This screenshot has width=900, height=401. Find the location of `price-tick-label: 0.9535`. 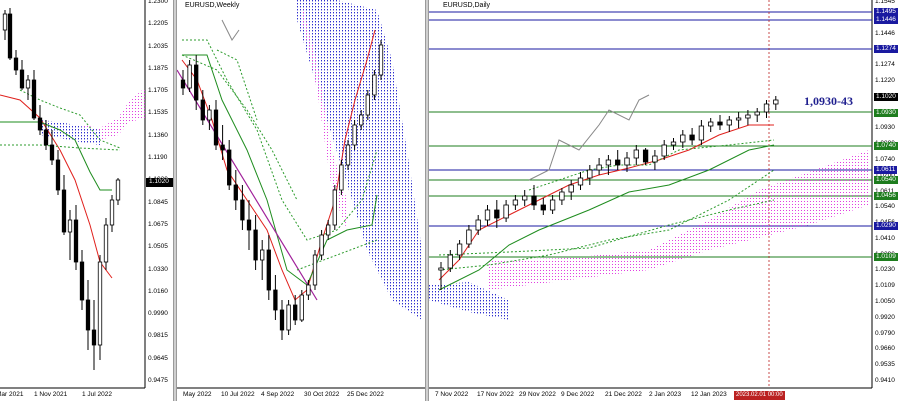

price-tick-label: 0.9535 is located at coordinates (885, 365).